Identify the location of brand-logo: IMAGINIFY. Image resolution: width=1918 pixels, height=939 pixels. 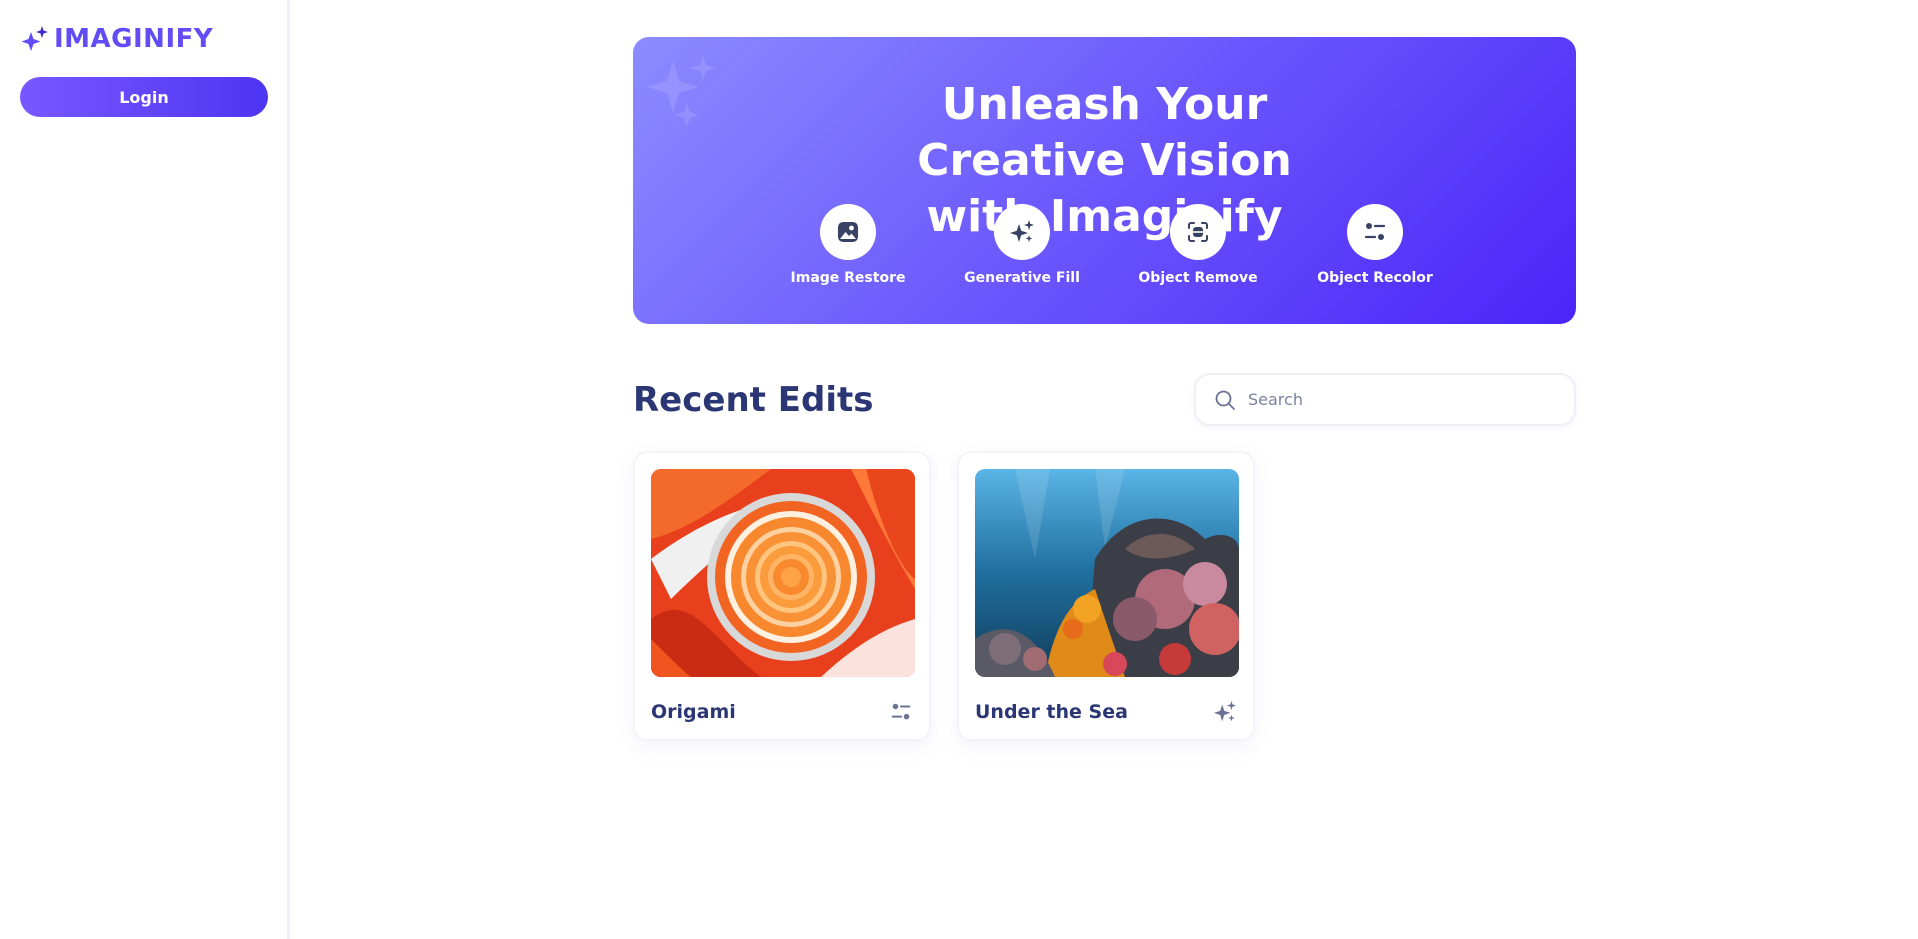
(116, 39).